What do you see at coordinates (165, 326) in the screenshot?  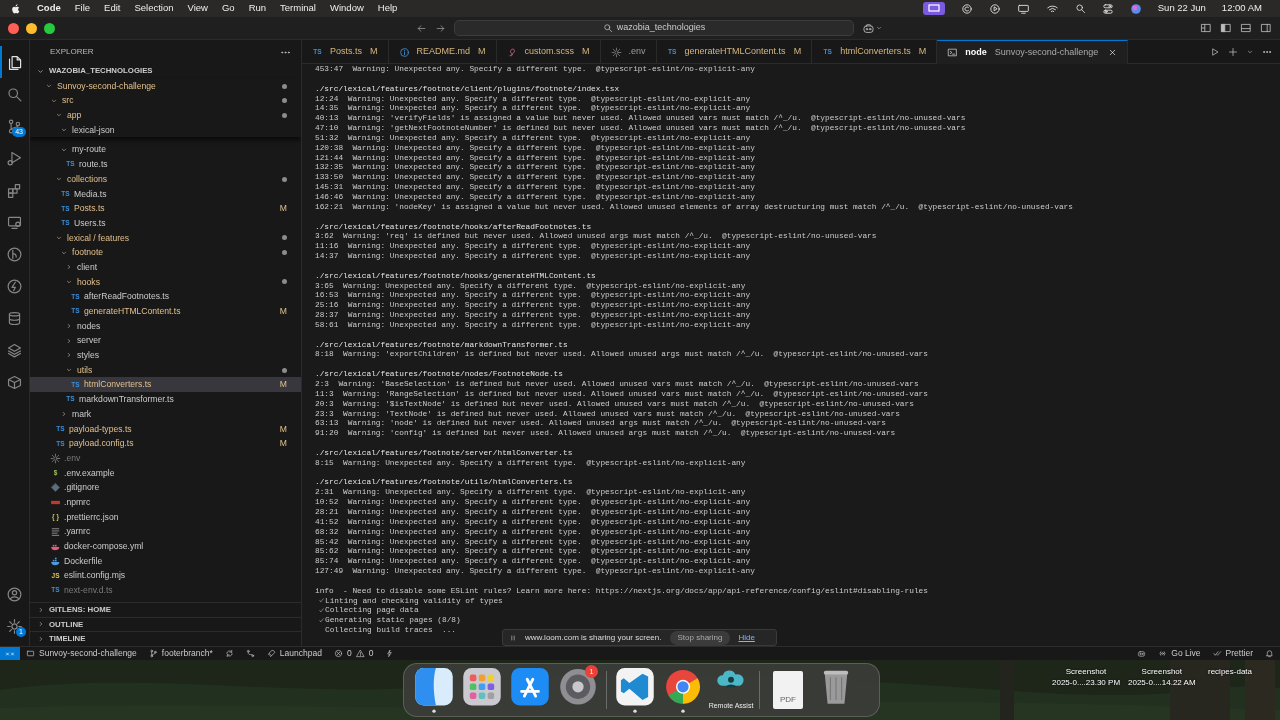 I see `tree-item: nodes` at bounding box center [165, 326].